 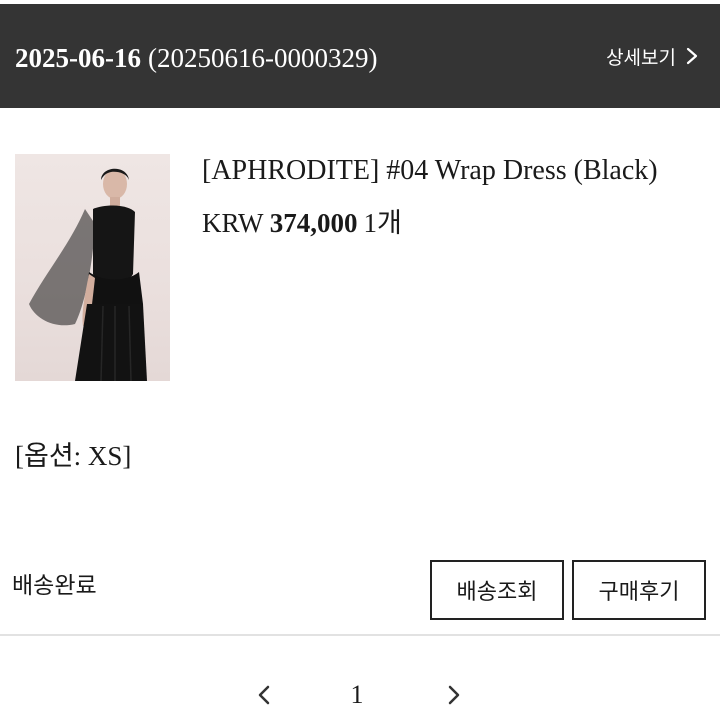 What do you see at coordinates (262, 58) in the screenshot?
I see `order-number: (20250616-0000329)` at bounding box center [262, 58].